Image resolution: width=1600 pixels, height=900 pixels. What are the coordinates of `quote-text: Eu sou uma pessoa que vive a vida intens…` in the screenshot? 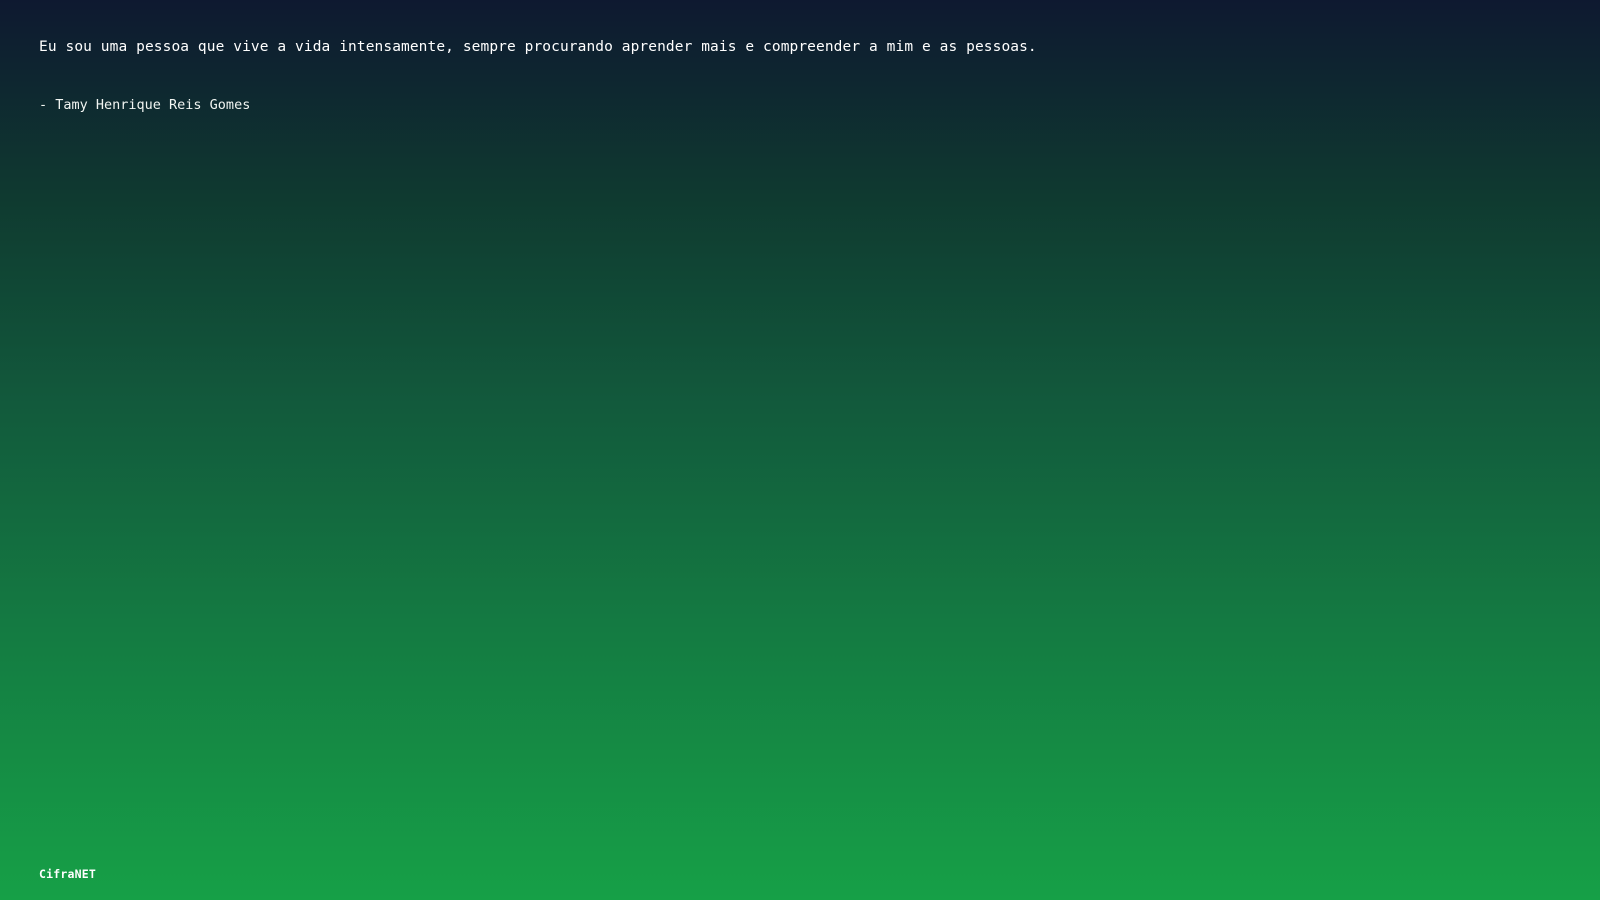 It's located at (538, 47).